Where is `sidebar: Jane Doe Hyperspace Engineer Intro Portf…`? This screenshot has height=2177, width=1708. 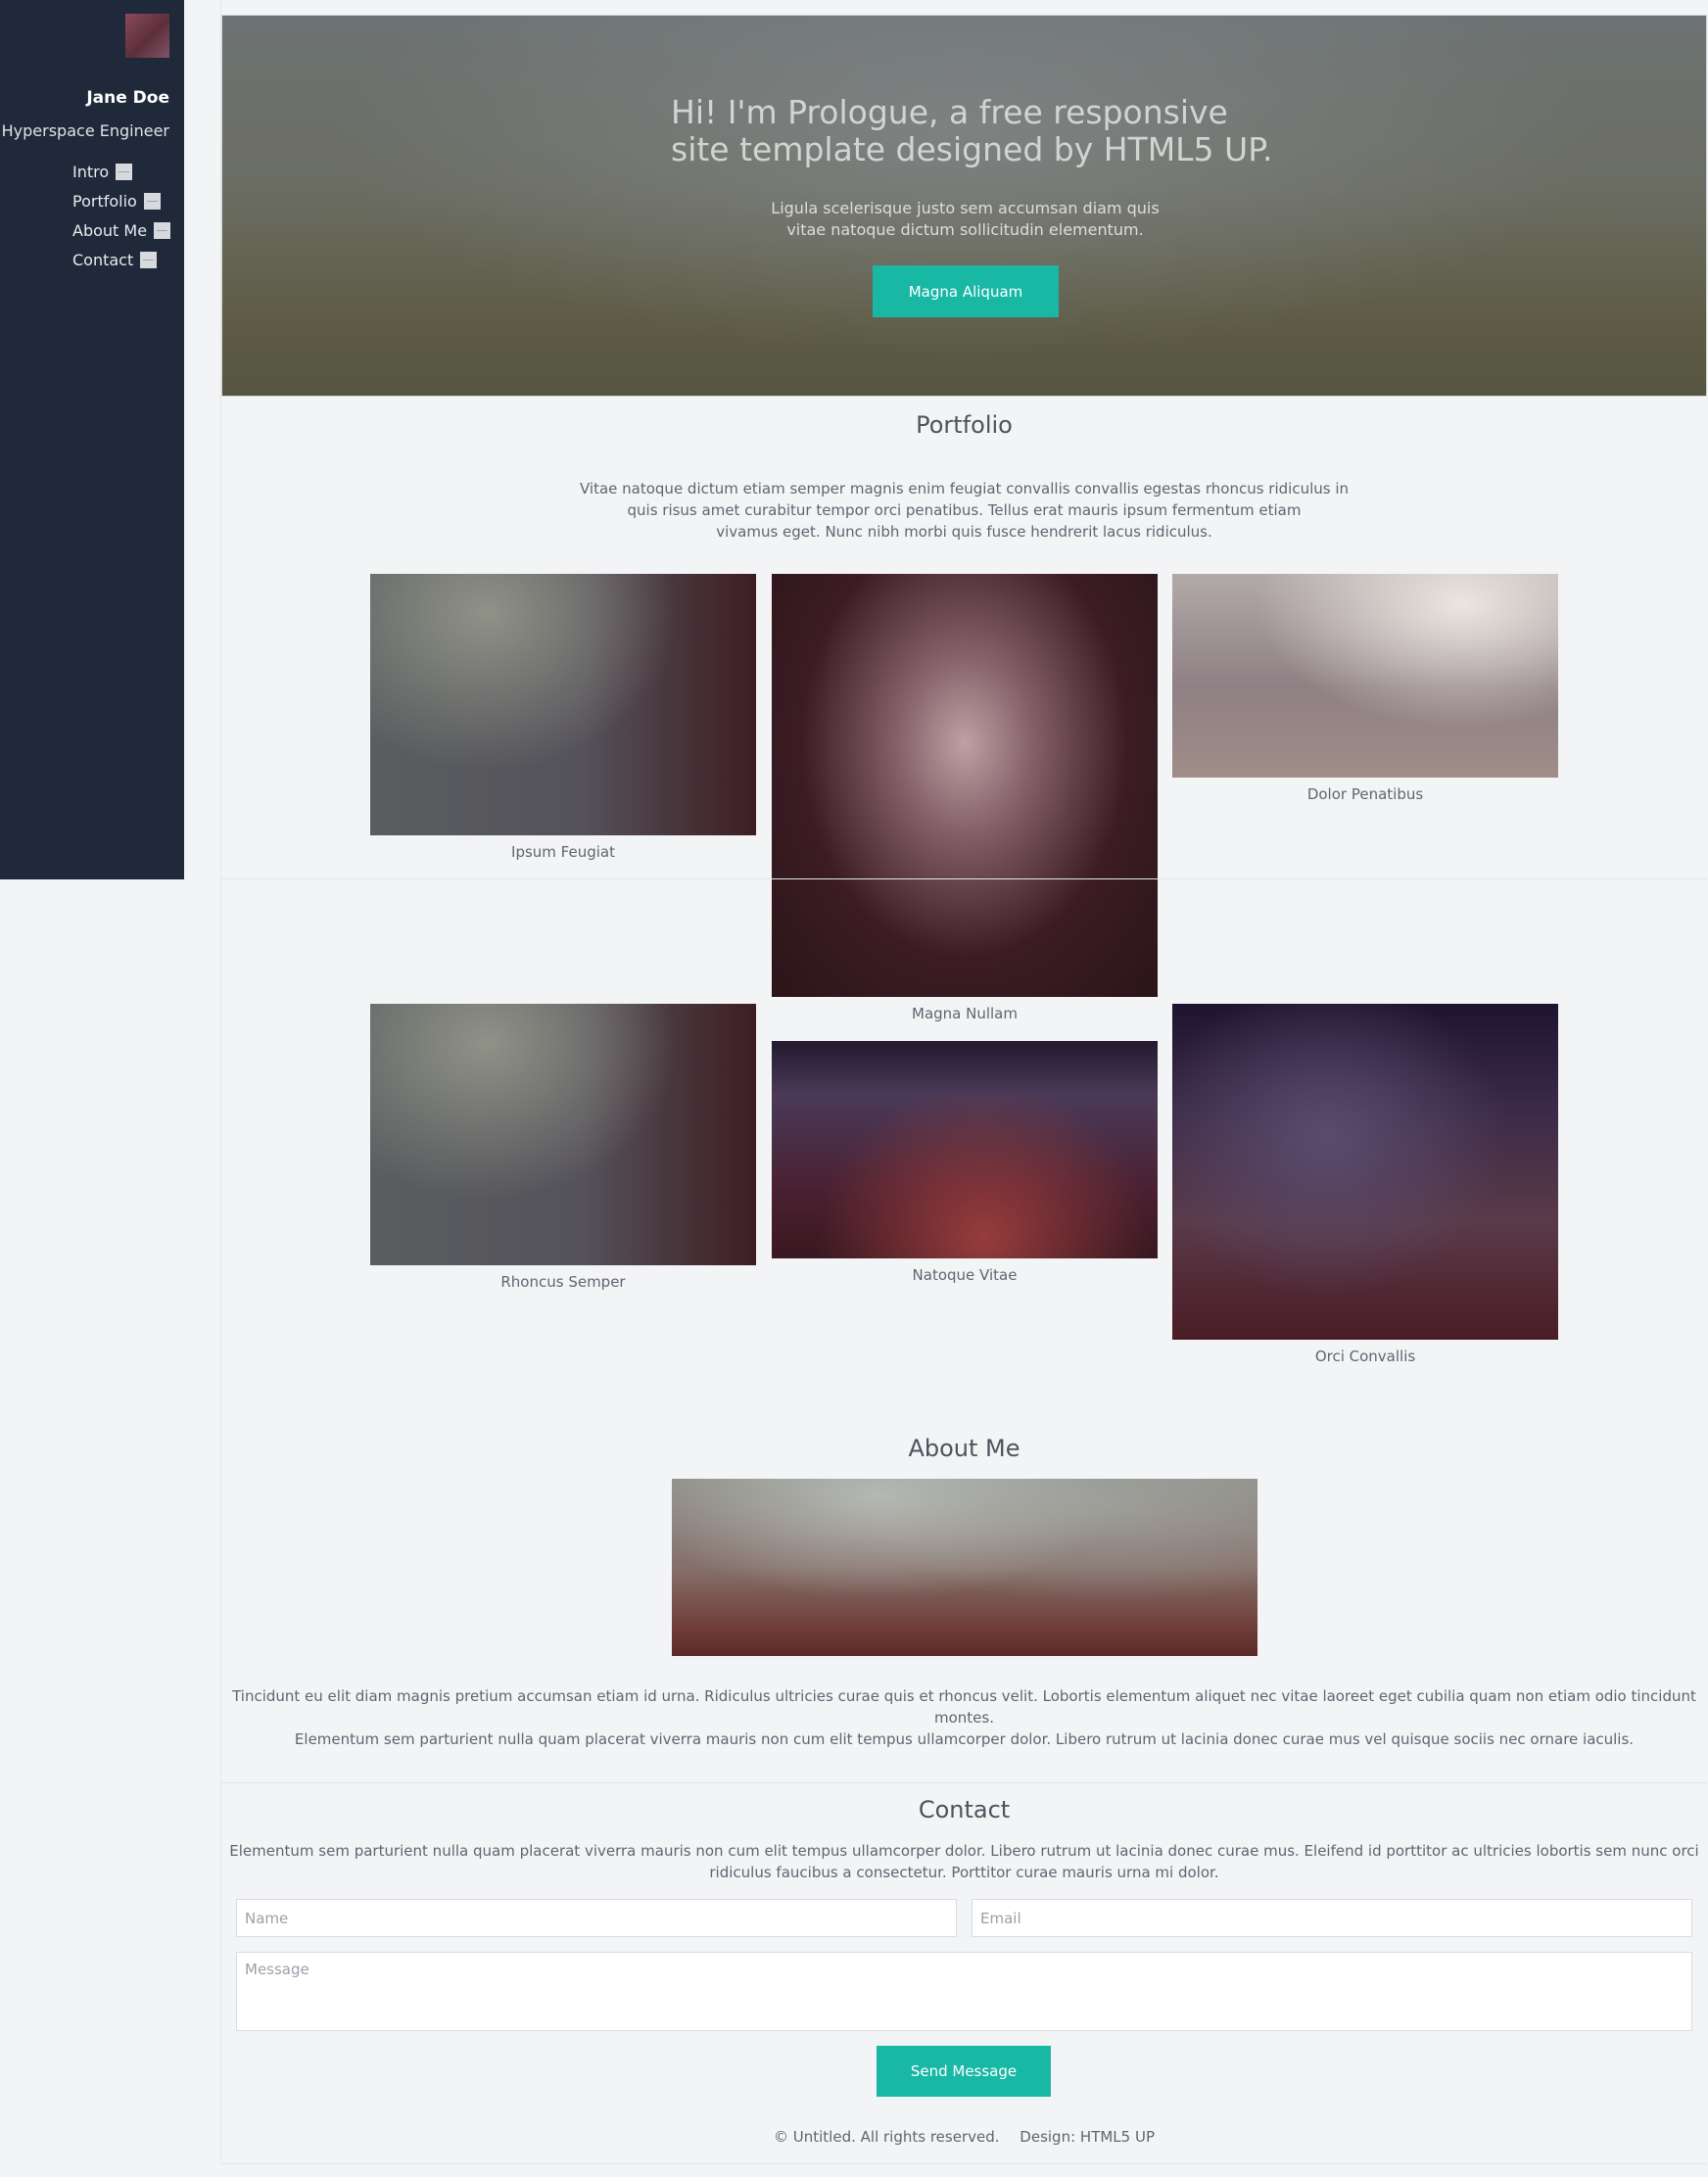
sidebar: Jane Doe Hyperspace Engineer Intro Portf… is located at coordinates (92, 439).